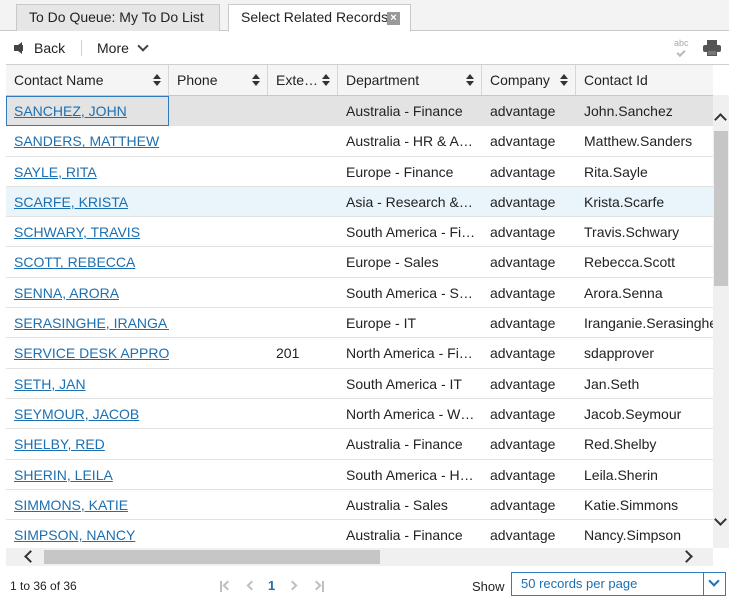 The height and width of the screenshot is (599, 729). What do you see at coordinates (631, 504) in the screenshot?
I see `cell-contact-id: Katie.Simmons` at bounding box center [631, 504].